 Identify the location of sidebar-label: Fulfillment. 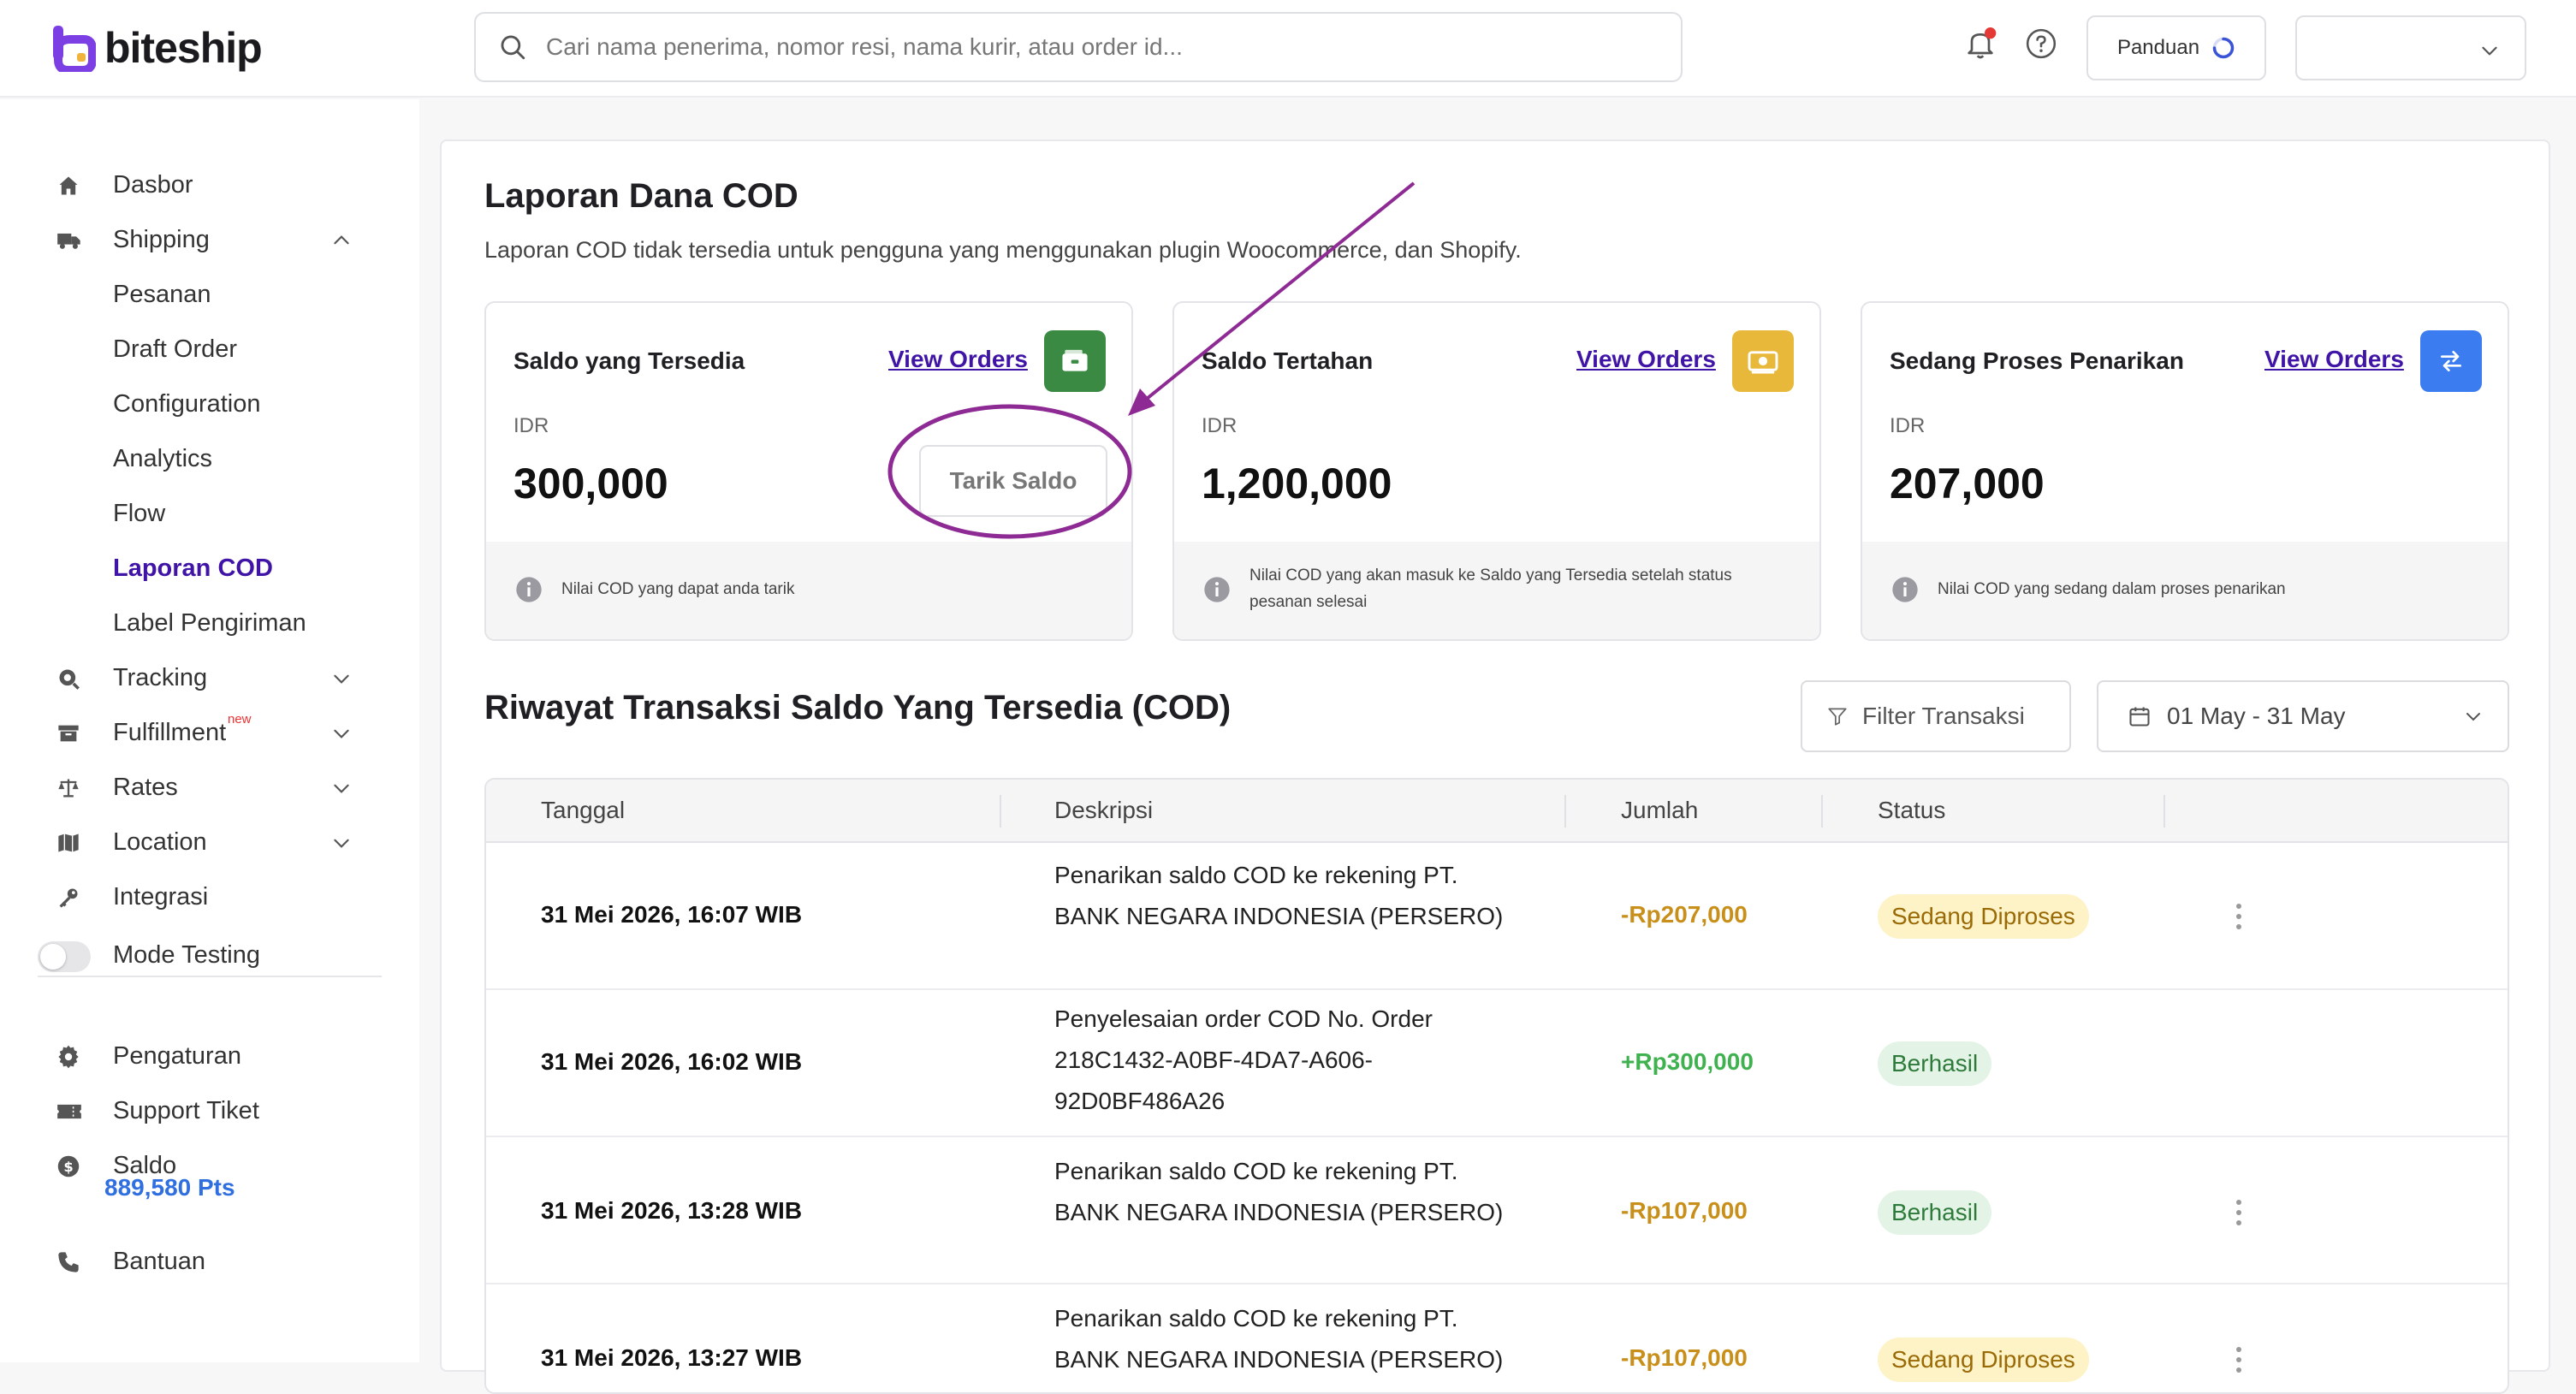
(170, 732).